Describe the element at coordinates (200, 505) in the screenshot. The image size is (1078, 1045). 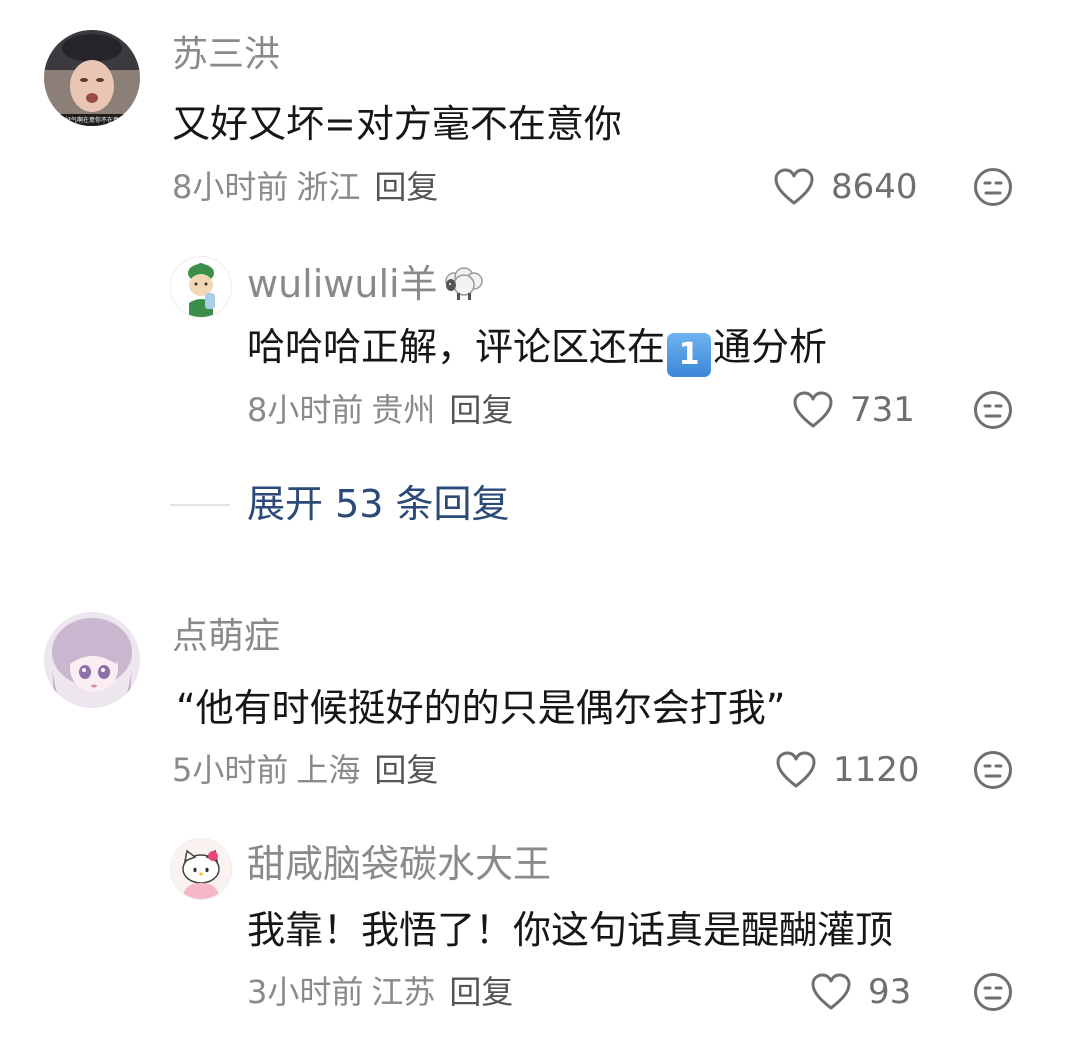
I see `expand-divider` at that location.